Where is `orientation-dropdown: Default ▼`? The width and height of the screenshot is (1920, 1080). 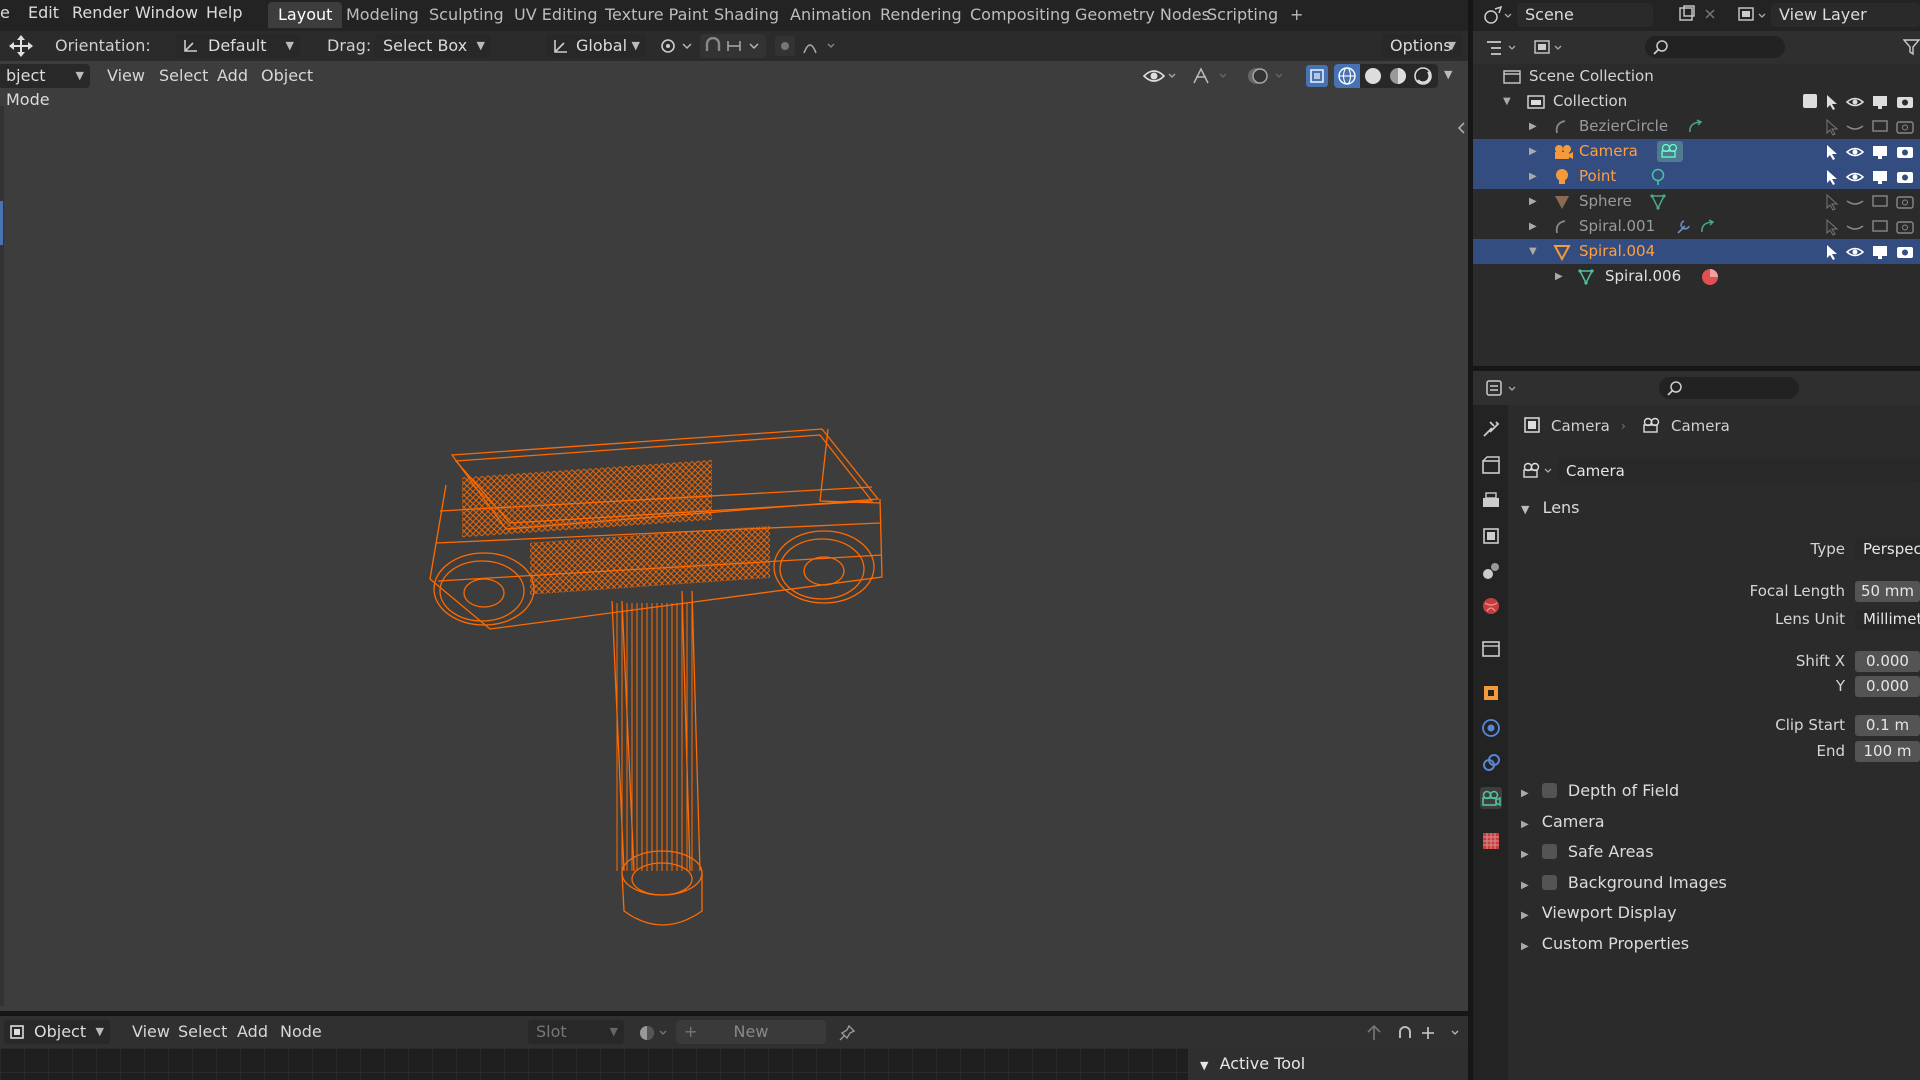 orientation-dropdown: Default ▼ is located at coordinates (238, 46).